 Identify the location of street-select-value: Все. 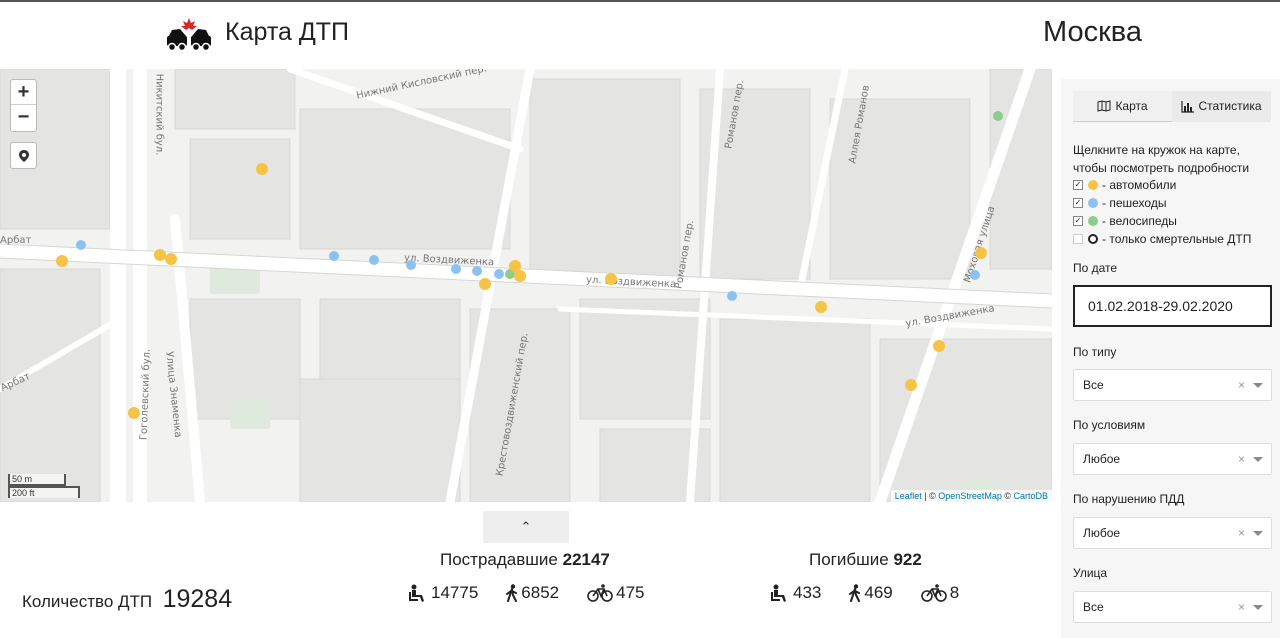
(1093, 607).